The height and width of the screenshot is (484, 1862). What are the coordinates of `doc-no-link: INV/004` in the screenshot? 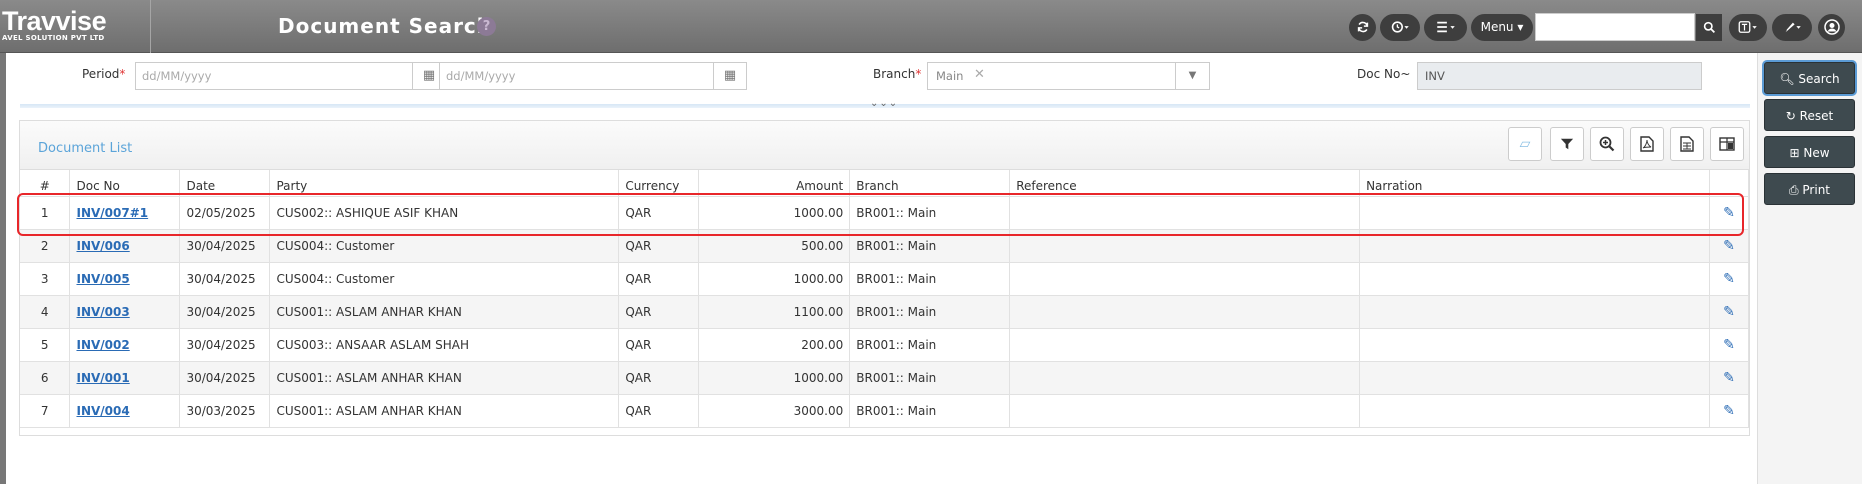 It's located at (102, 411).